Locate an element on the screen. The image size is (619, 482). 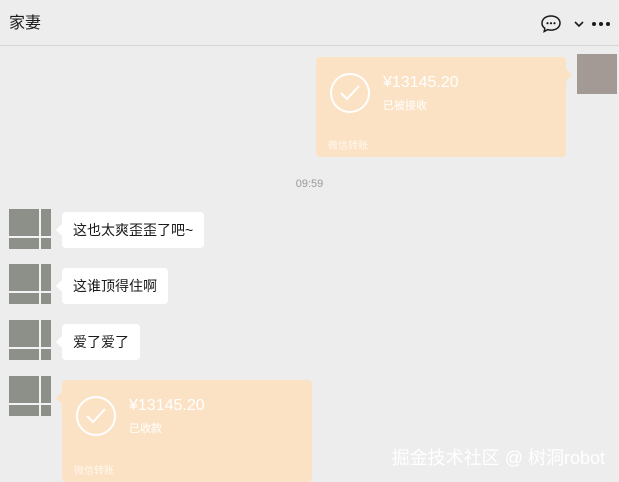
message-bubble: 爱了爱了 is located at coordinates (98, 342).